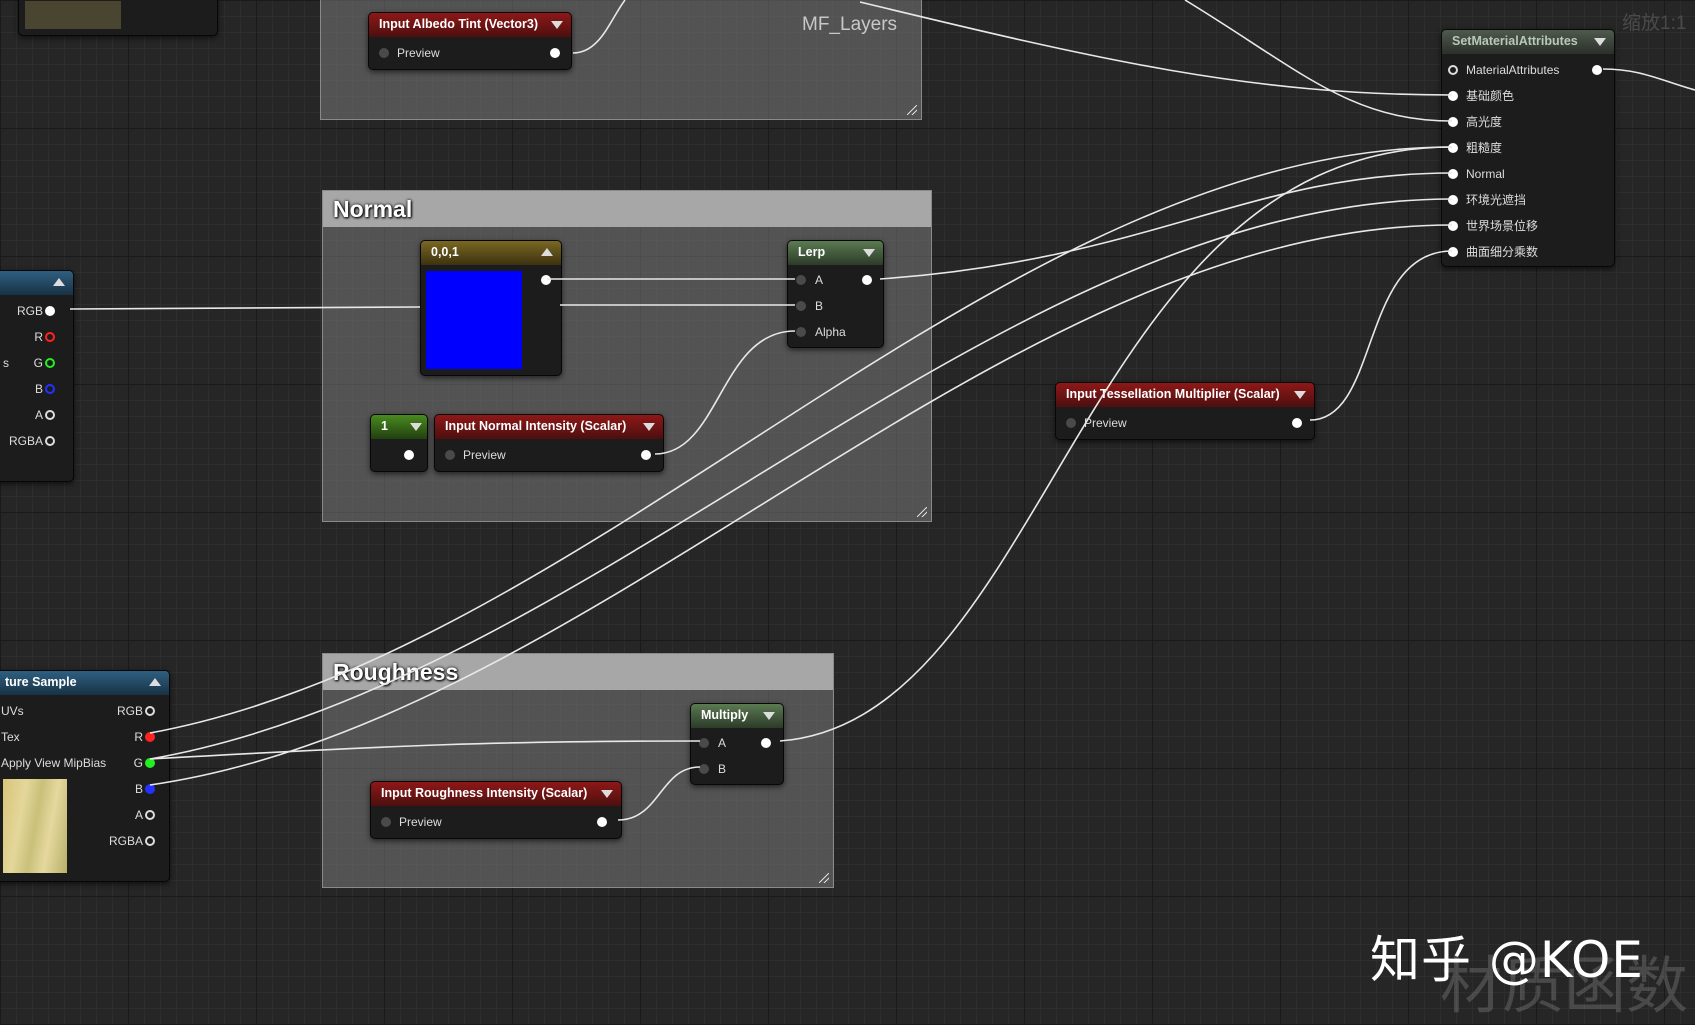 The height and width of the screenshot is (1025, 1695). Describe the element at coordinates (1453, 148) in the screenshot. I see `roughness-pin` at that location.